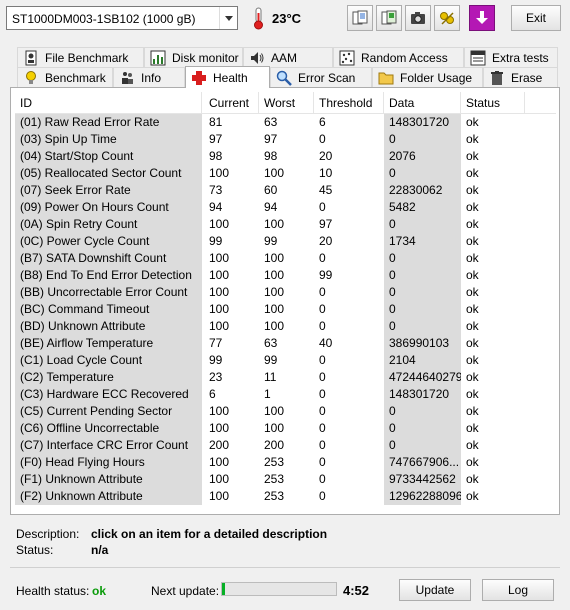 This screenshot has width=570, height=610. What do you see at coordinates (108, 394) in the screenshot?
I see `attribute-id-cell: (C3) Hardware ECC Recovered` at bounding box center [108, 394].